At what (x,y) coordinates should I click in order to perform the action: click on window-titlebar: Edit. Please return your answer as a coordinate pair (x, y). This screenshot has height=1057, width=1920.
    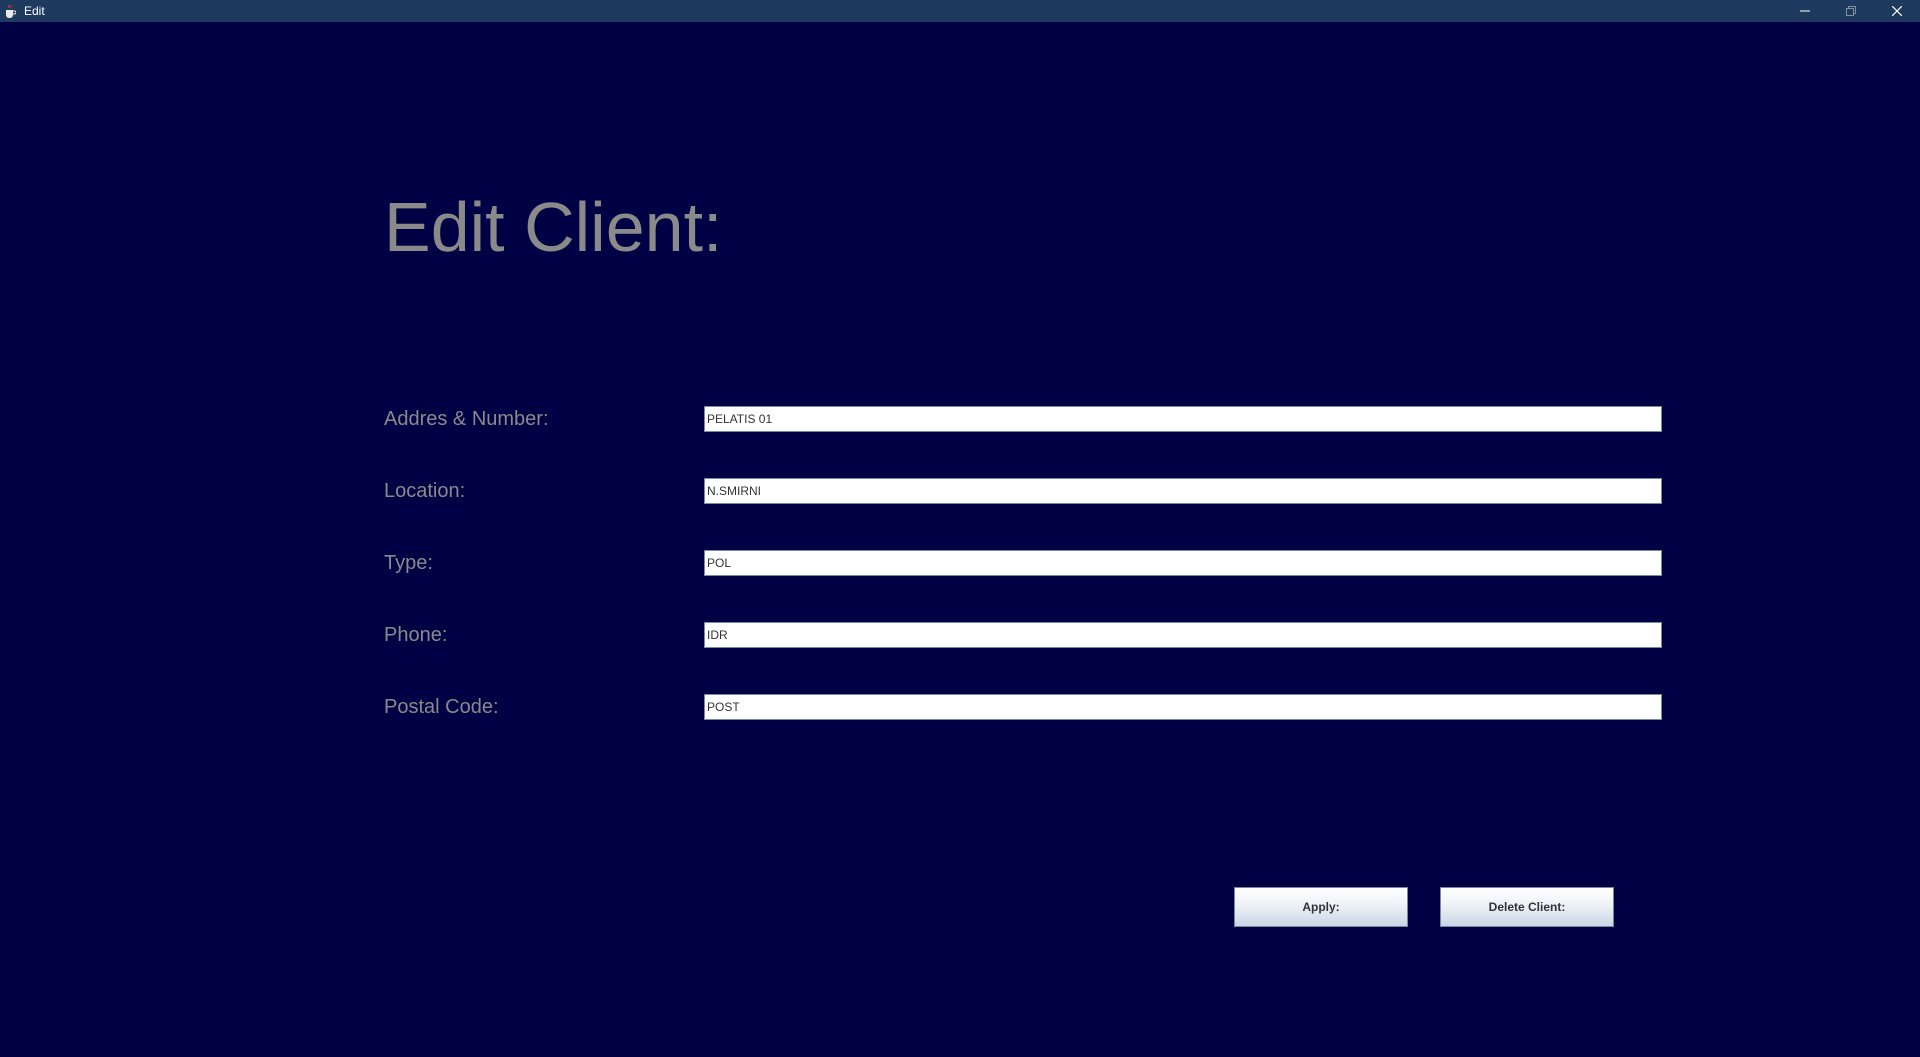
    Looking at the image, I should click on (960, 11).